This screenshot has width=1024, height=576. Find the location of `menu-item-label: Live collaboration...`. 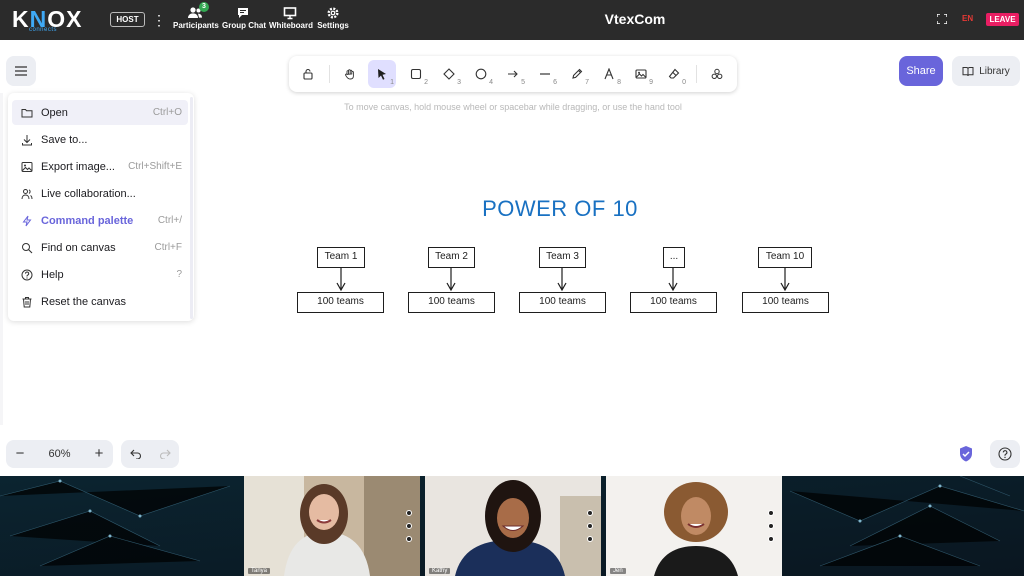

menu-item-label: Live collaboration... is located at coordinates (88, 193).